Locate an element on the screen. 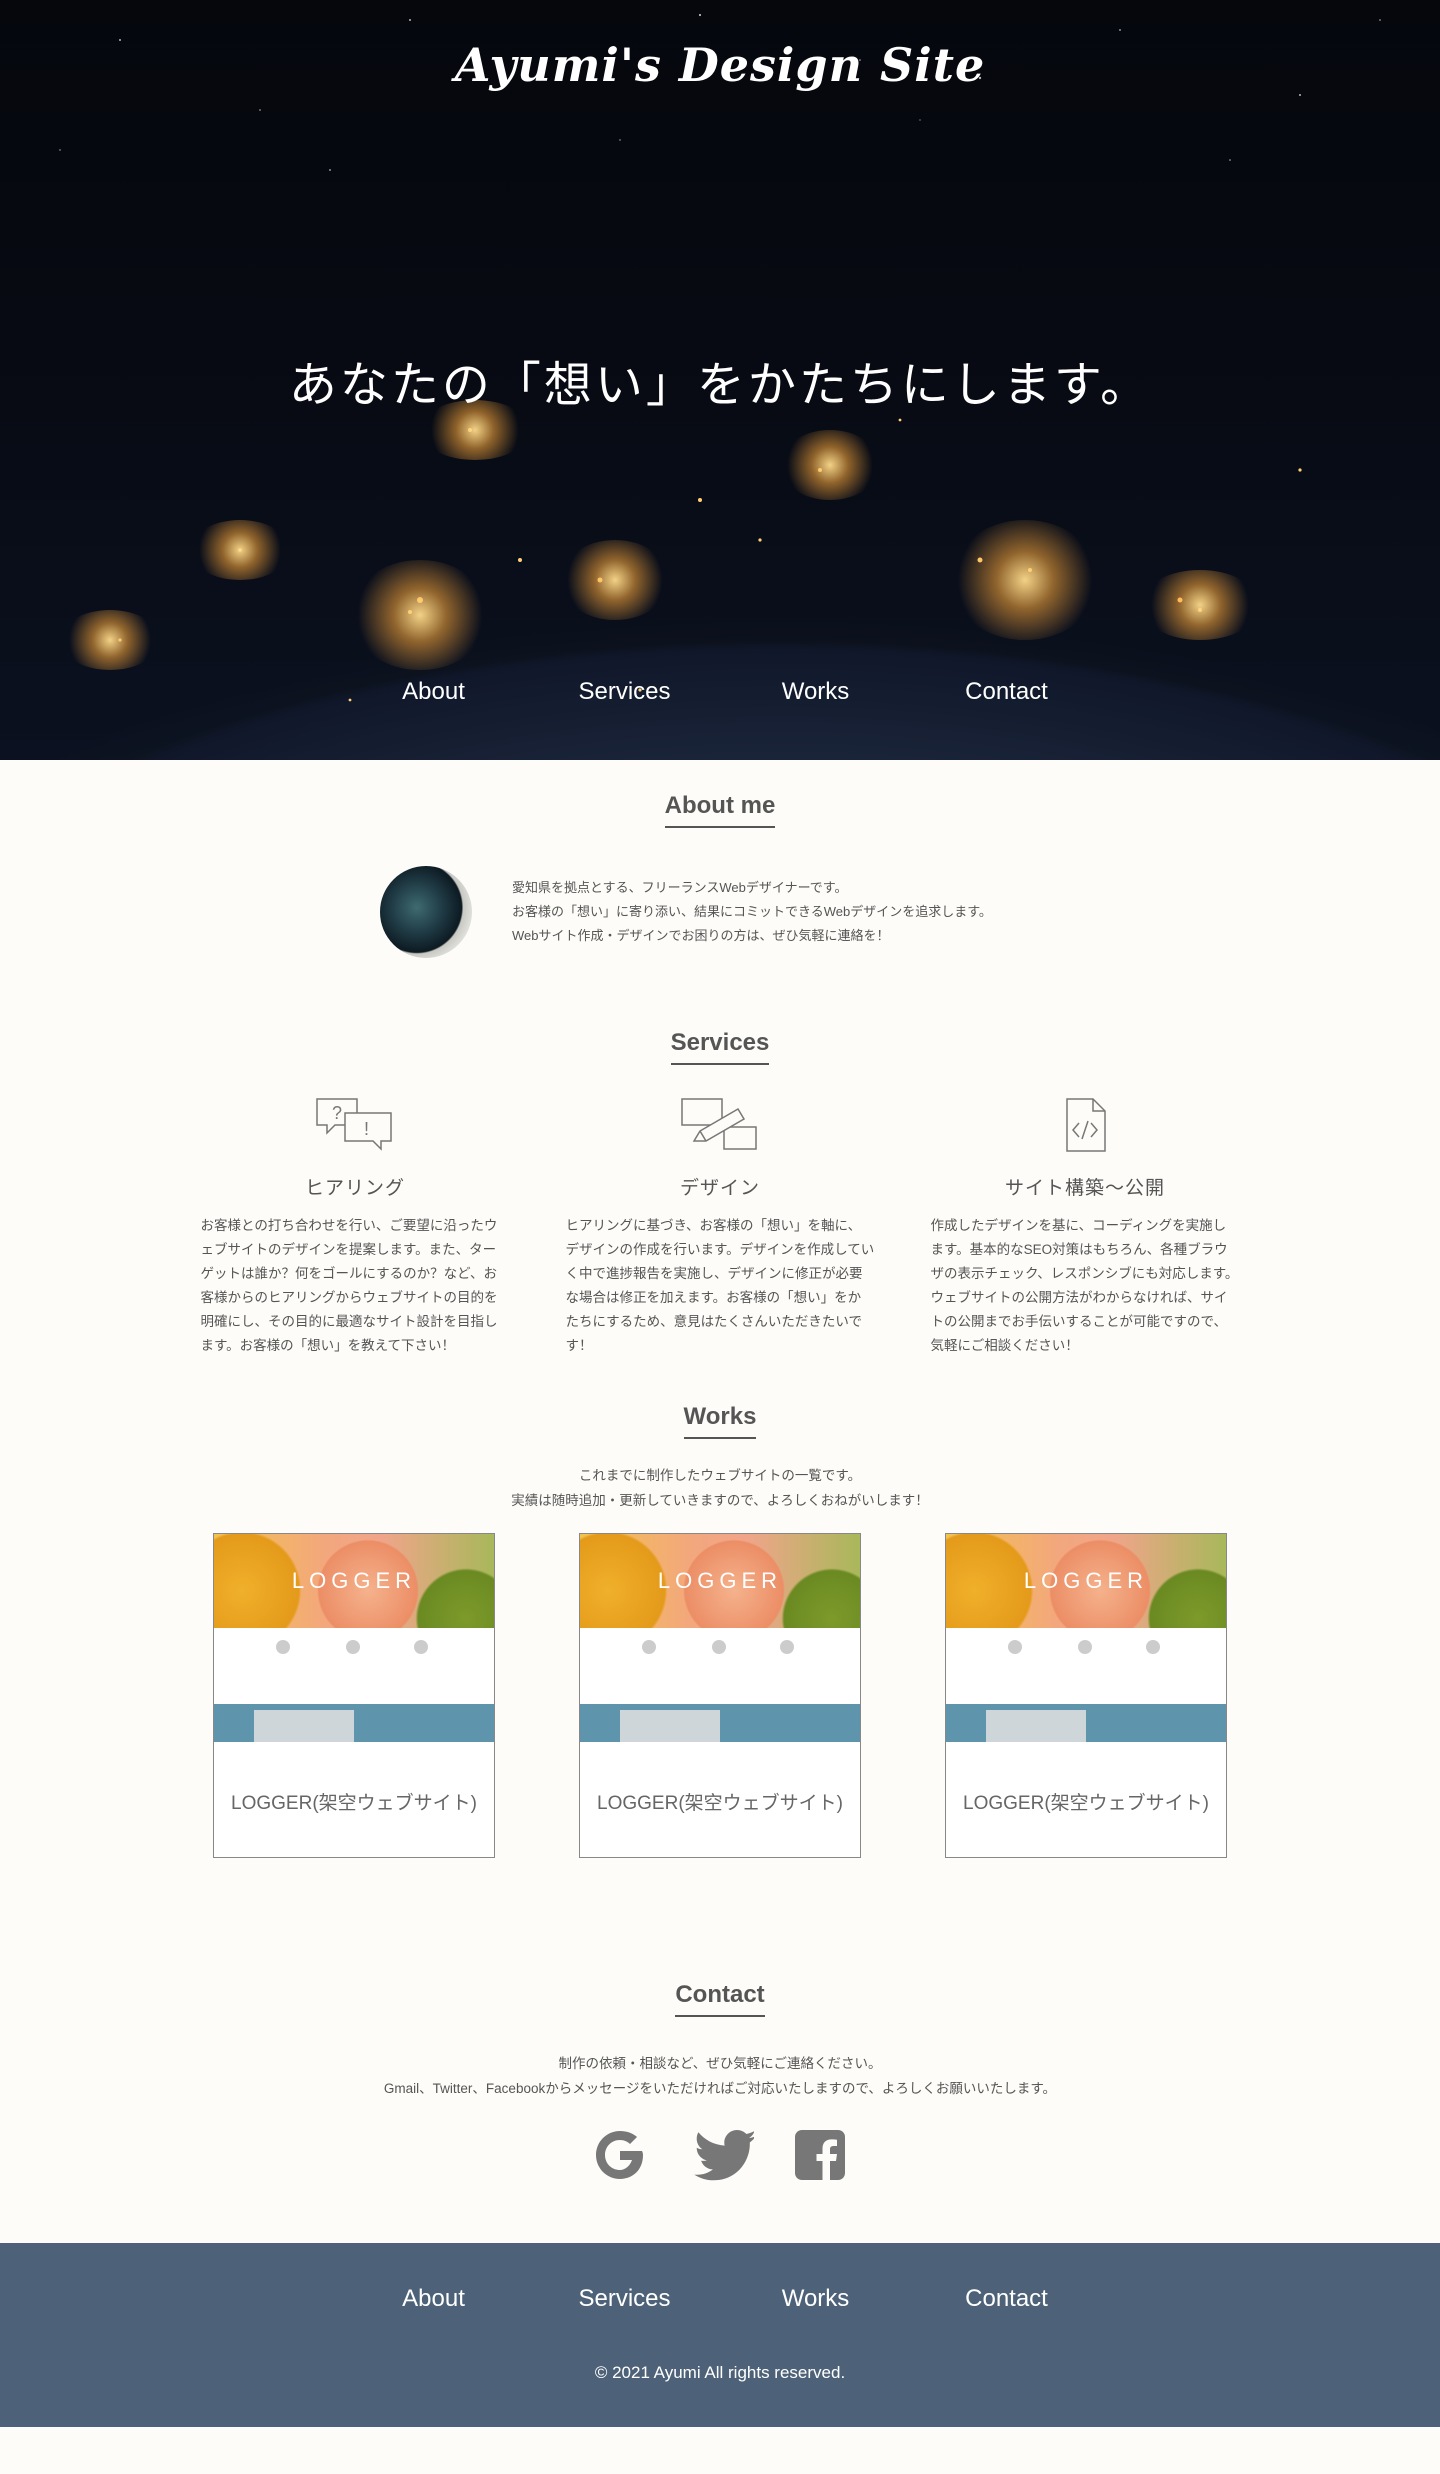 The width and height of the screenshot is (1440, 2474). about-line: お客様の「想い」に寄り添い、結果にコミットできるWebデザインを追求します。 is located at coordinates (752, 911).